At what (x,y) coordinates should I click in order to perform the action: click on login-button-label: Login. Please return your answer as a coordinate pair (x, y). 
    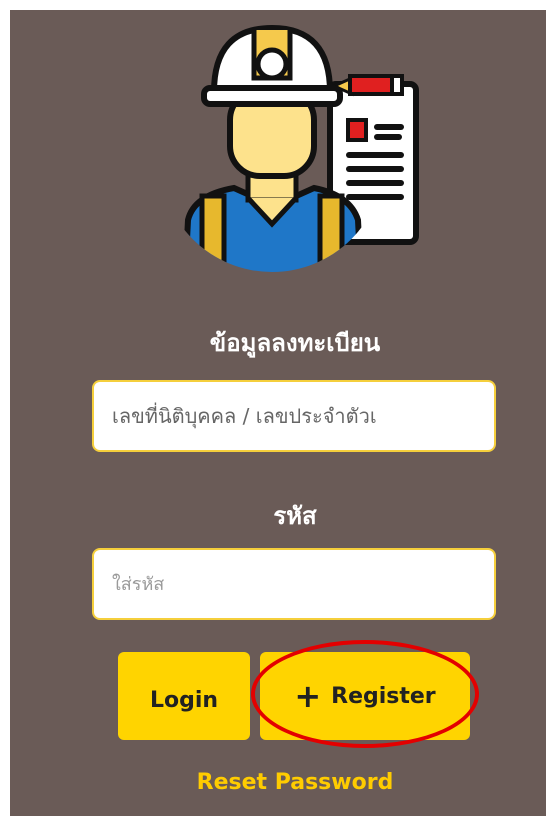
    Looking at the image, I should click on (184, 700).